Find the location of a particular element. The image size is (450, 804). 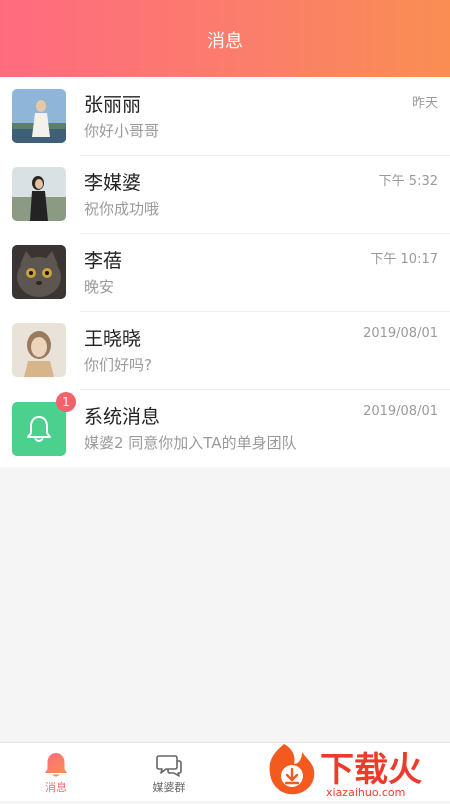

site-watermark: 下载火 xiazaihuo.com is located at coordinates (356, 770).